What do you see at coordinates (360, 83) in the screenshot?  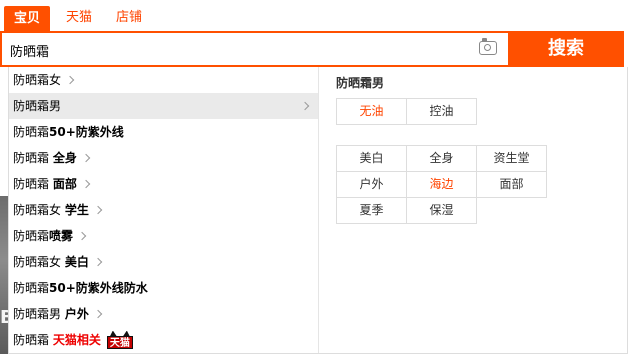 I see `panel-title: 防晒霜男` at bounding box center [360, 83].